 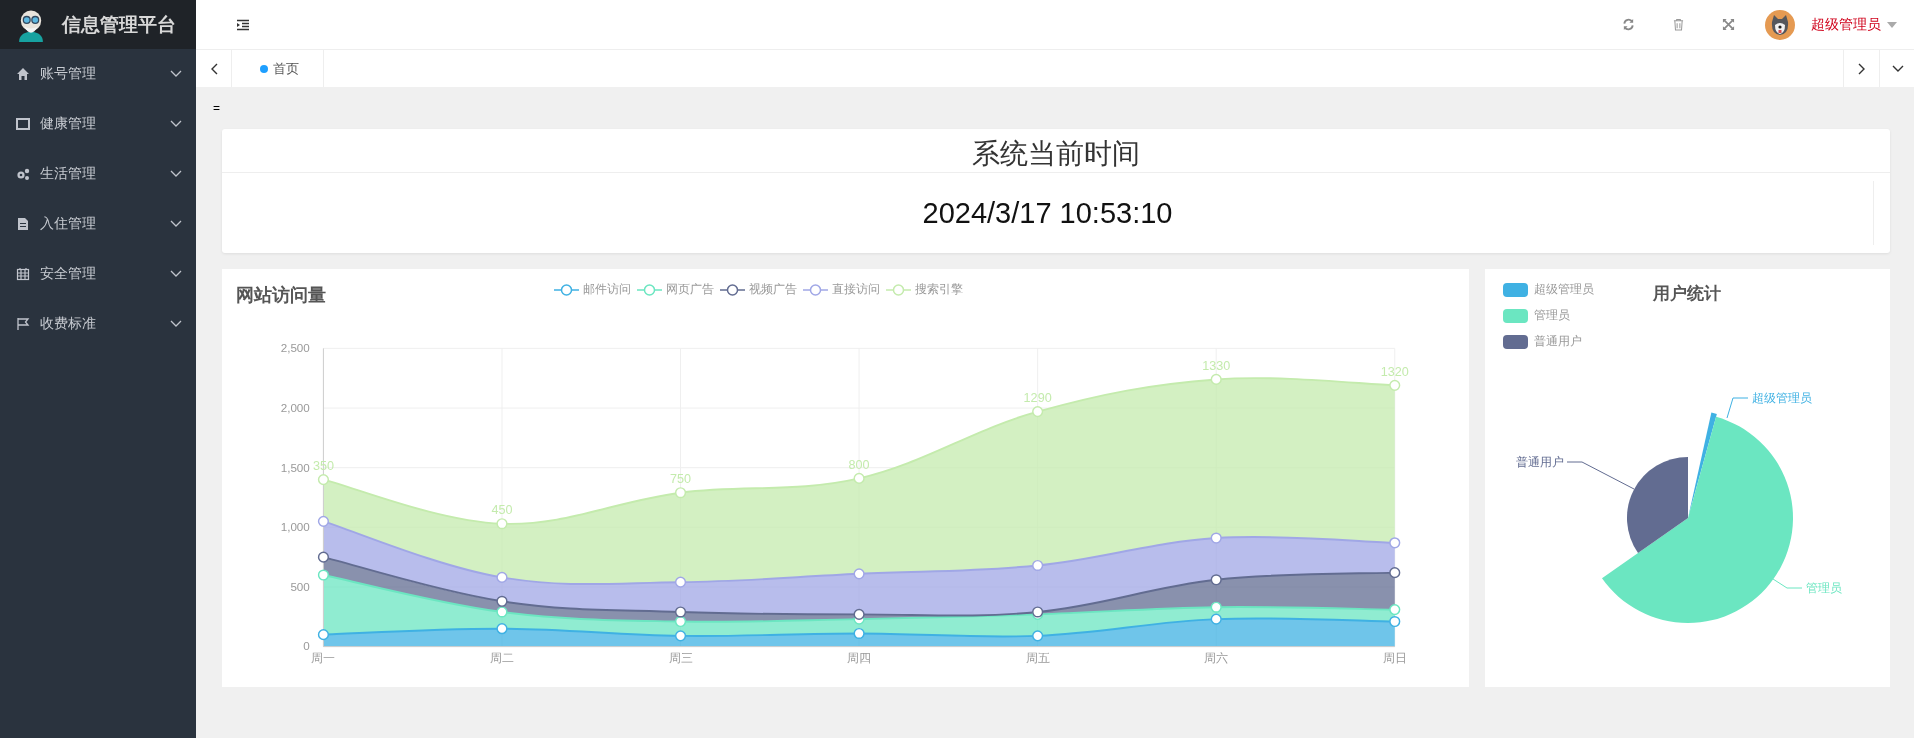 I want to click on data-label: 450, so click(x=502, y=509).